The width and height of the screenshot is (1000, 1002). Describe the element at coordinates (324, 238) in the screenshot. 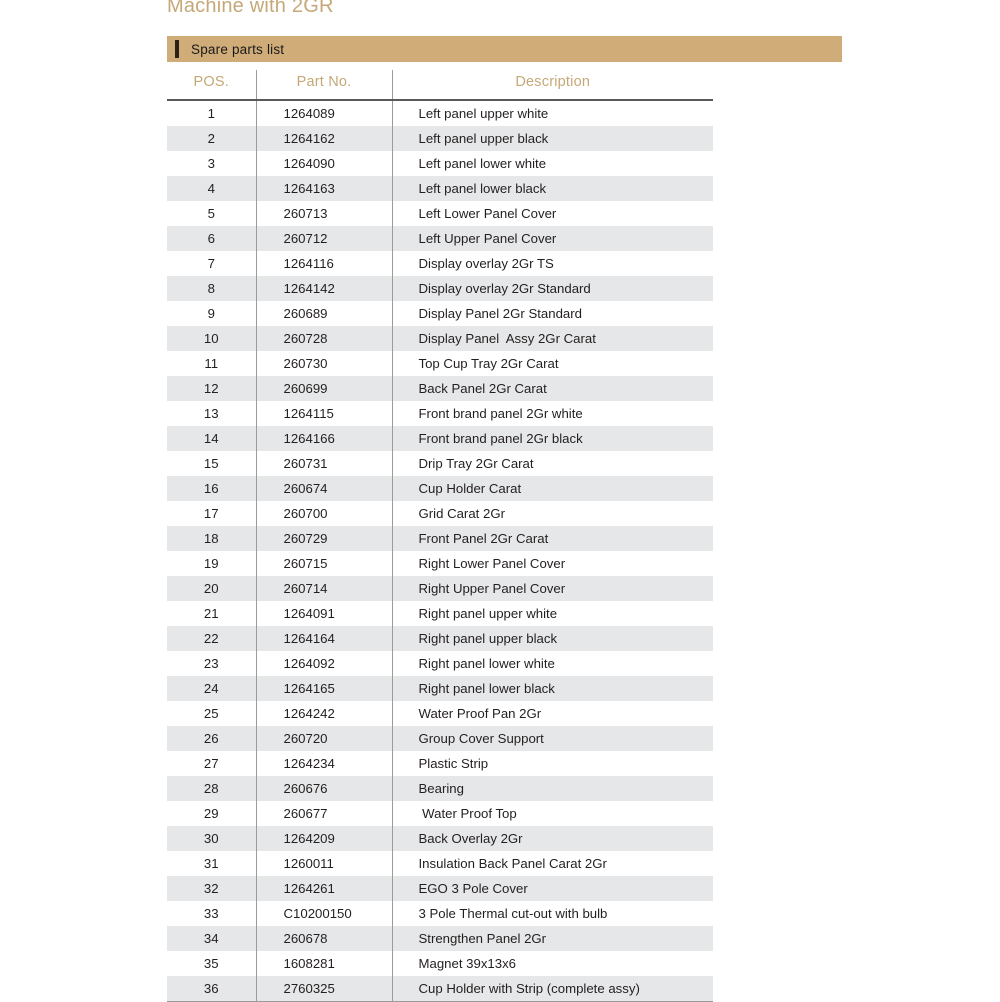

I see `cell-part-no: 260712` at that location.